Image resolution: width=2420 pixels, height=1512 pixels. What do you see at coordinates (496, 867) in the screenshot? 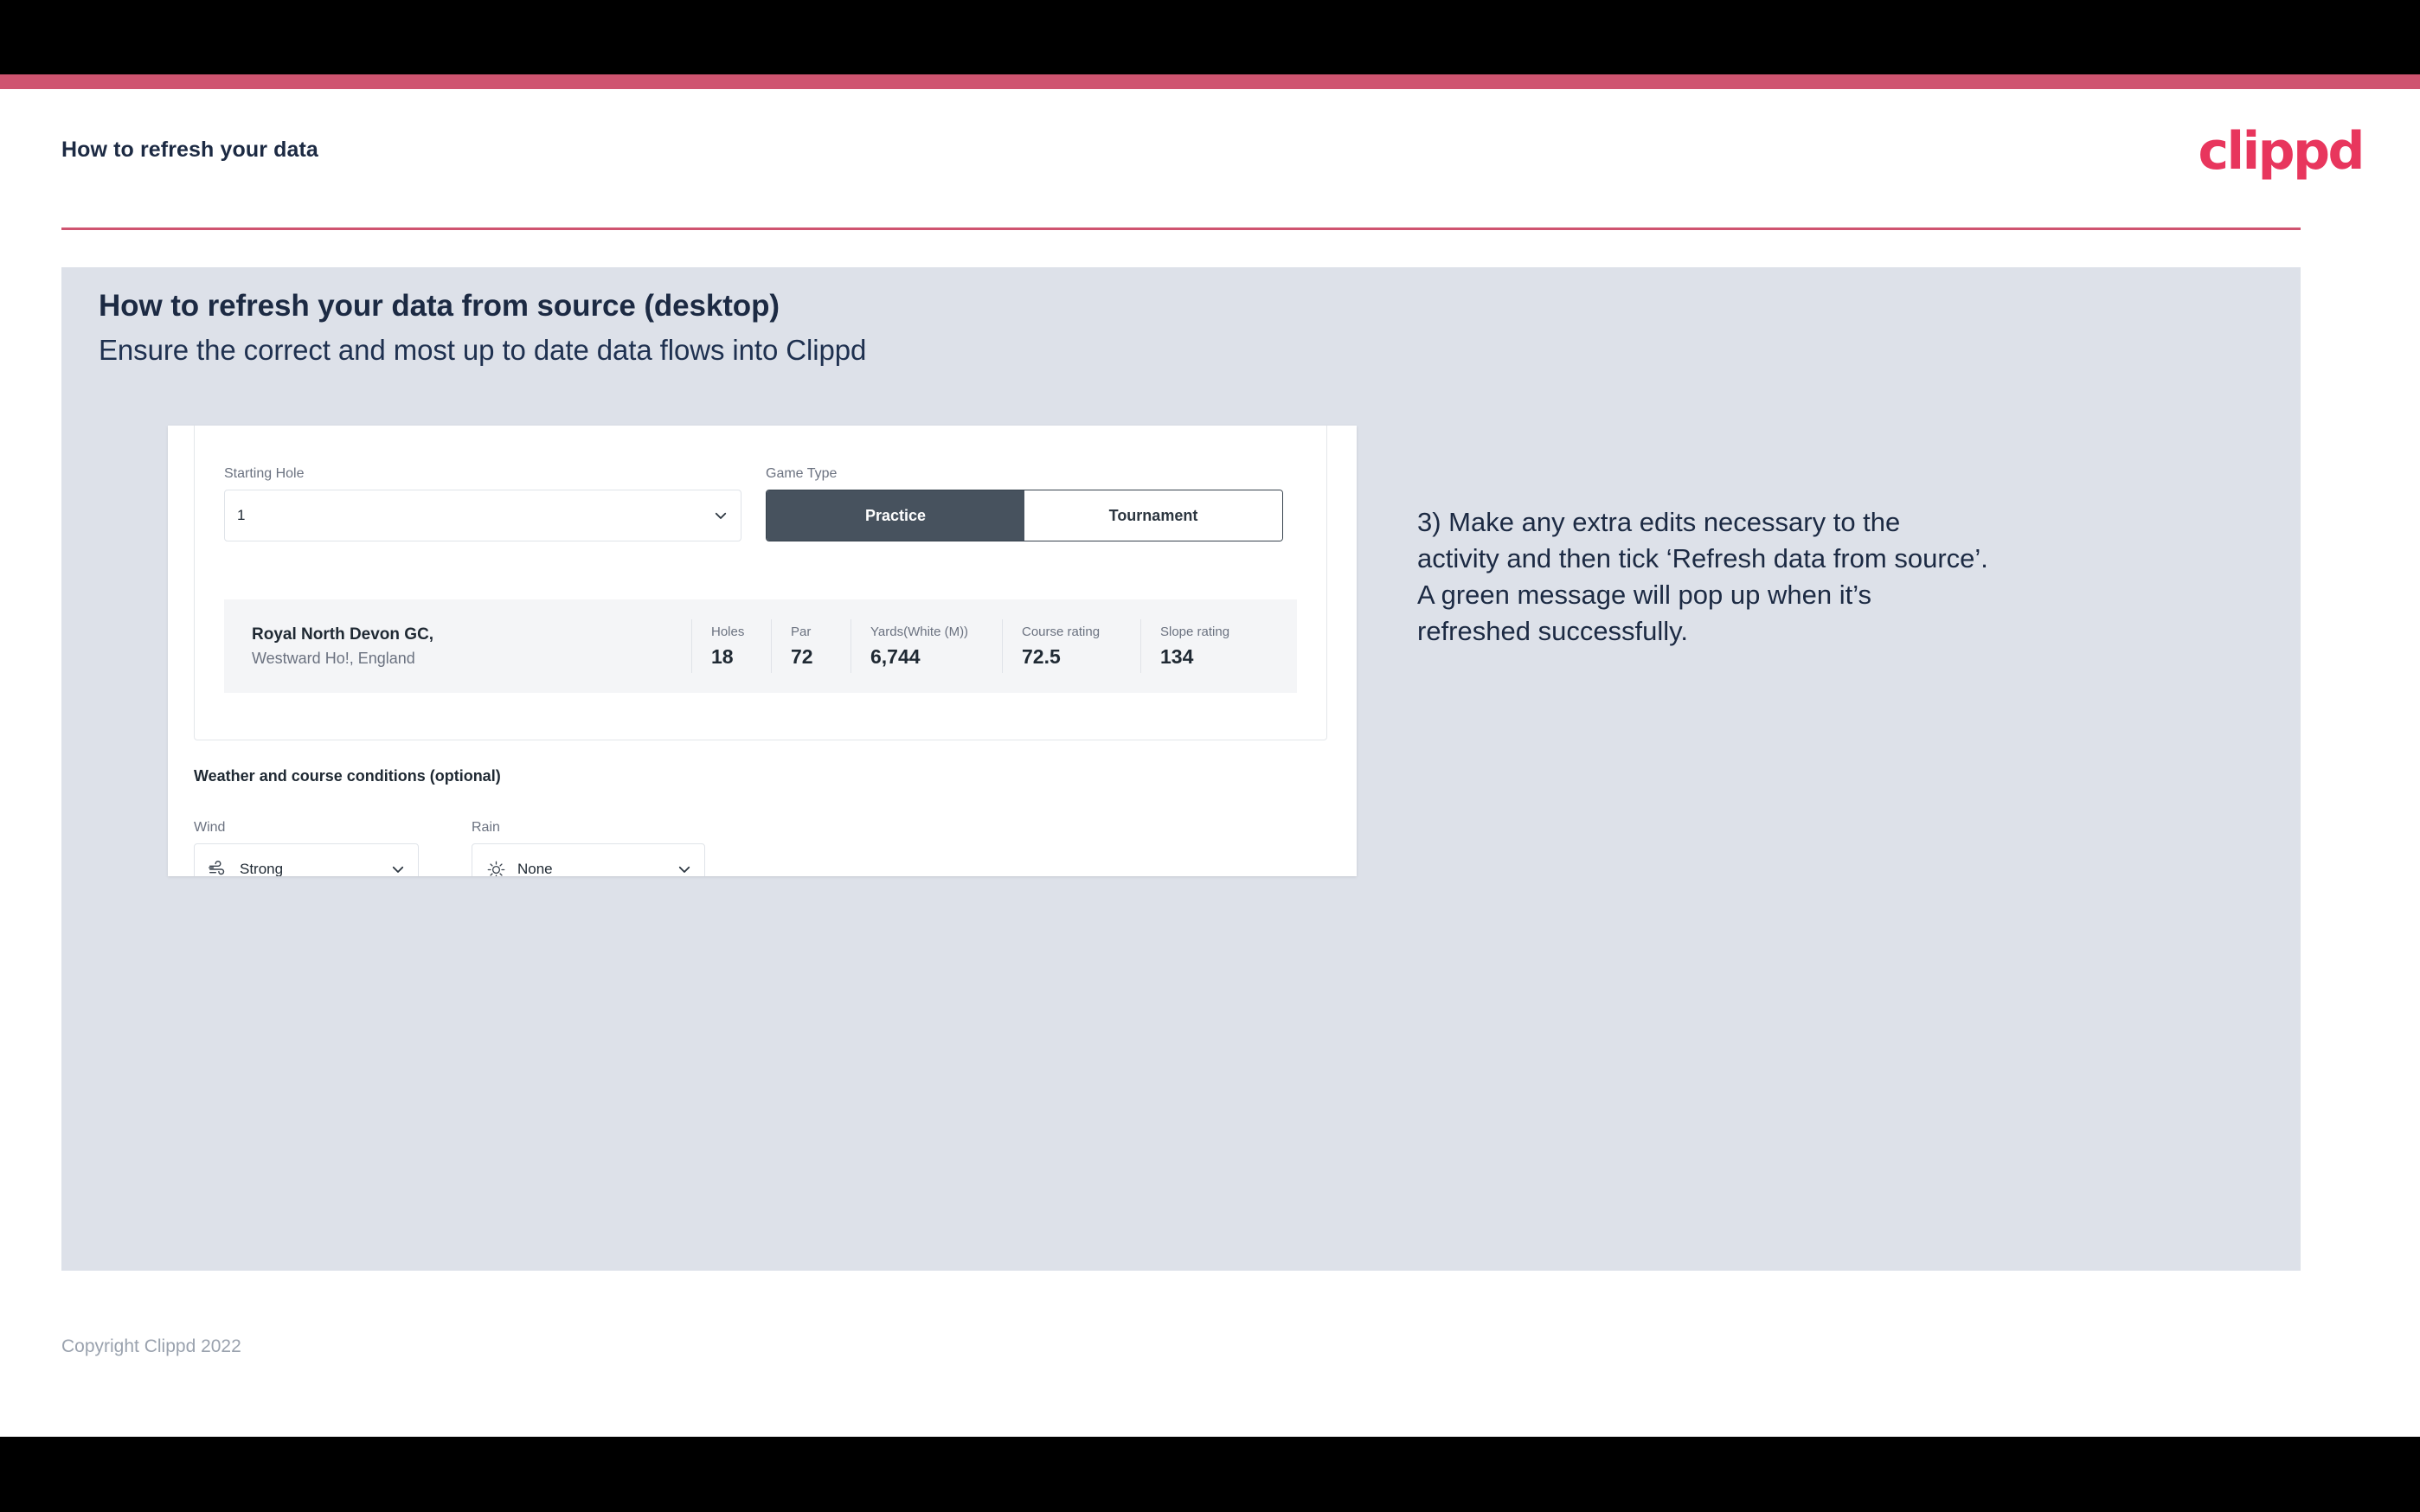
I see `sun-icon` at bounding box center [496, 867].